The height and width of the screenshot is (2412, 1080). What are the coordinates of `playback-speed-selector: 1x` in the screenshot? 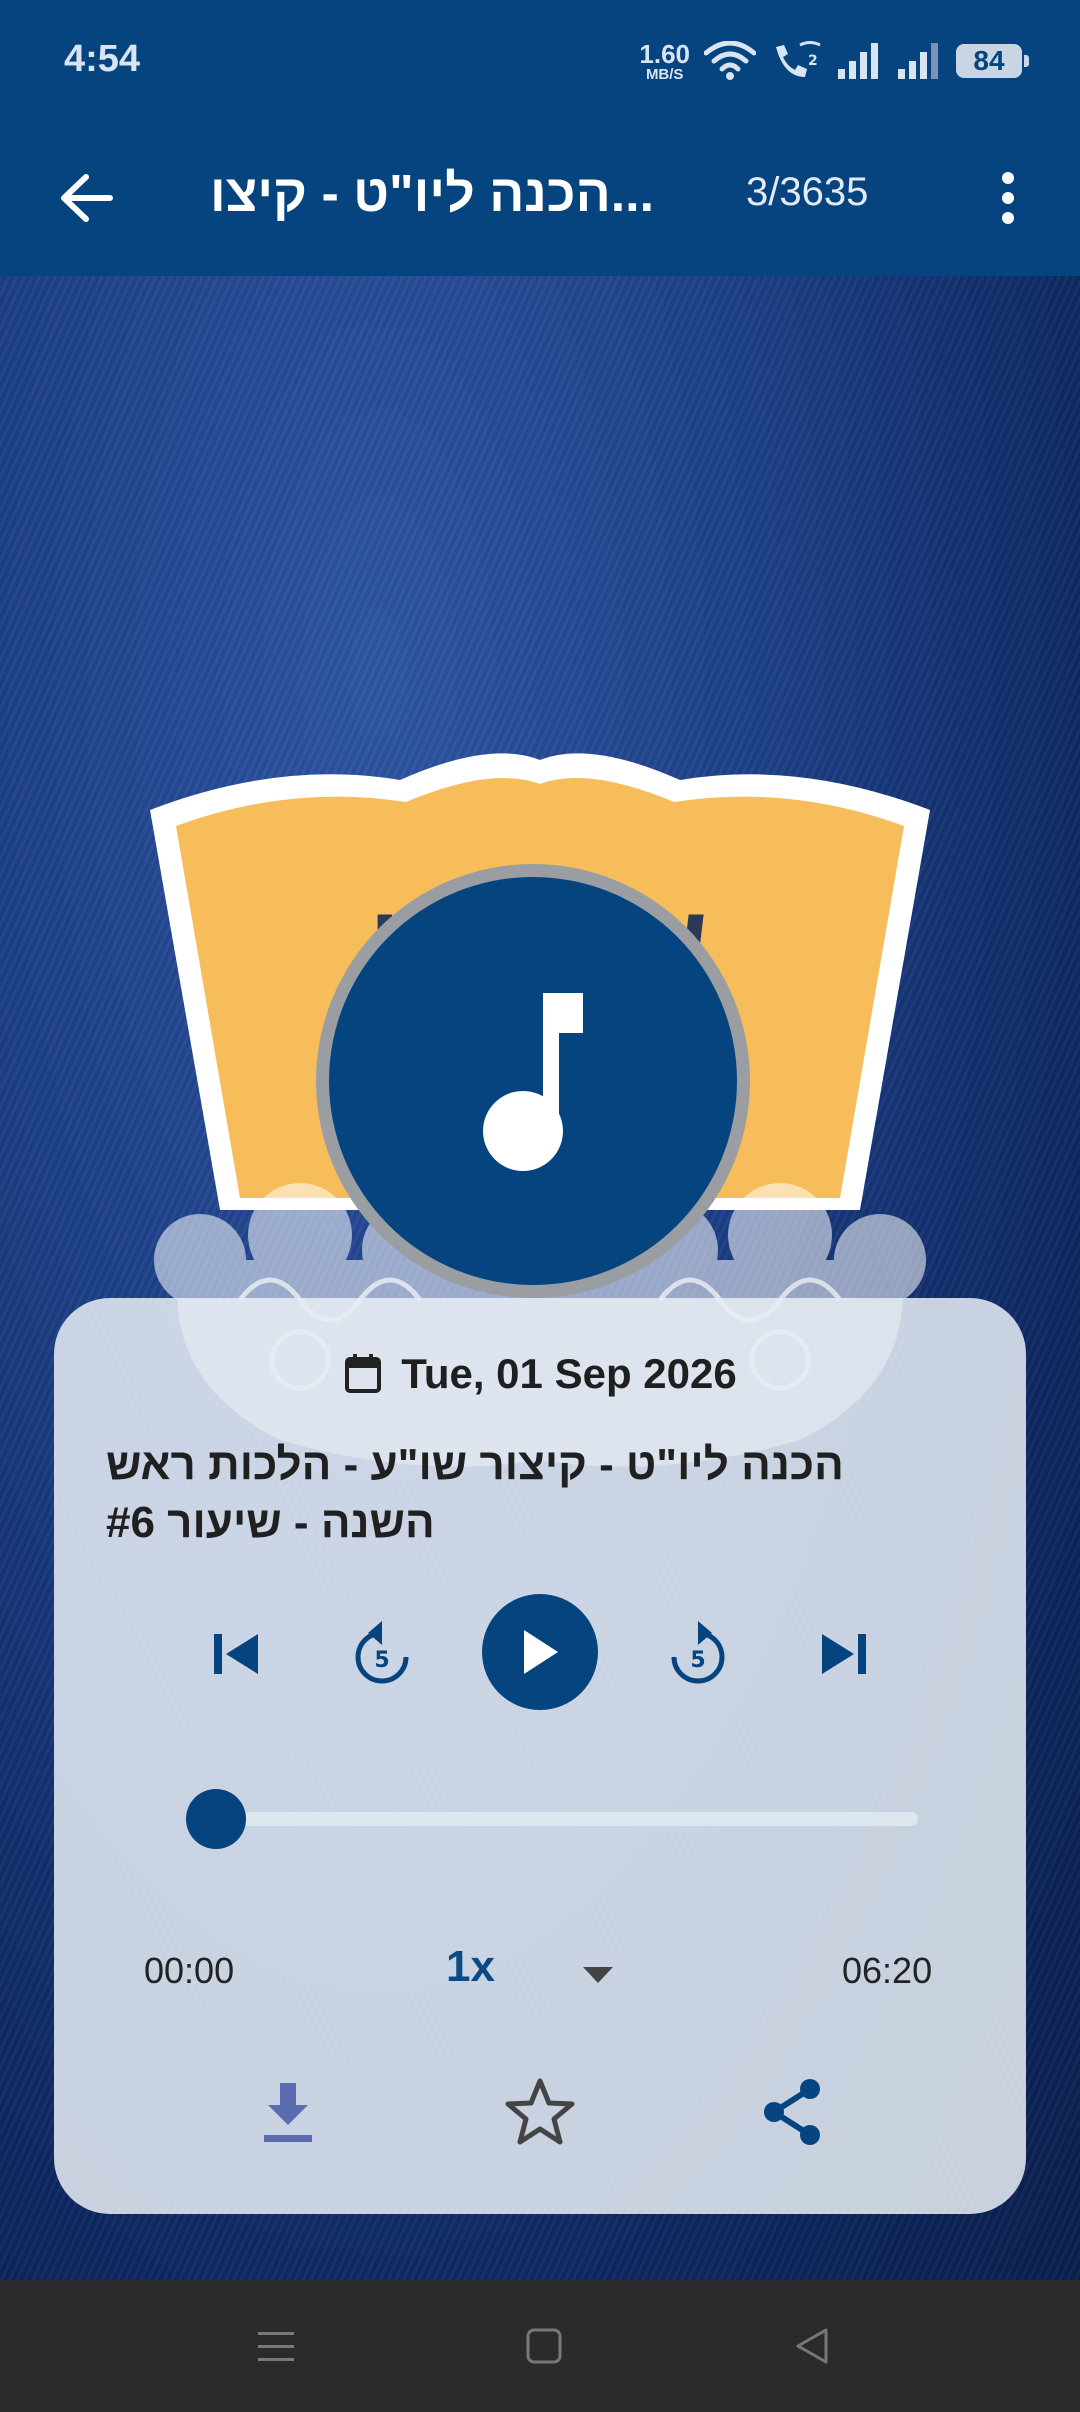 It's located at (470, 1967).